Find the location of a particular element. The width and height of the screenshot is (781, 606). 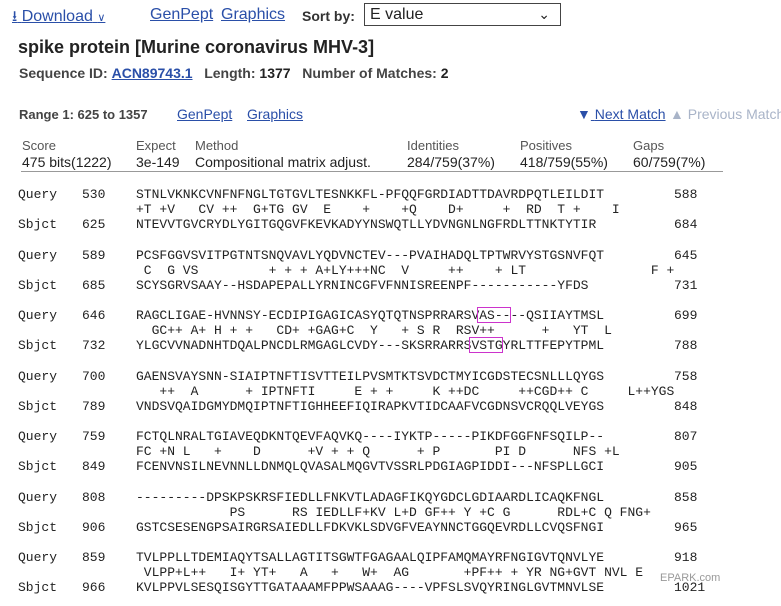

query-end: 758 is located at coordinates (686, 376).